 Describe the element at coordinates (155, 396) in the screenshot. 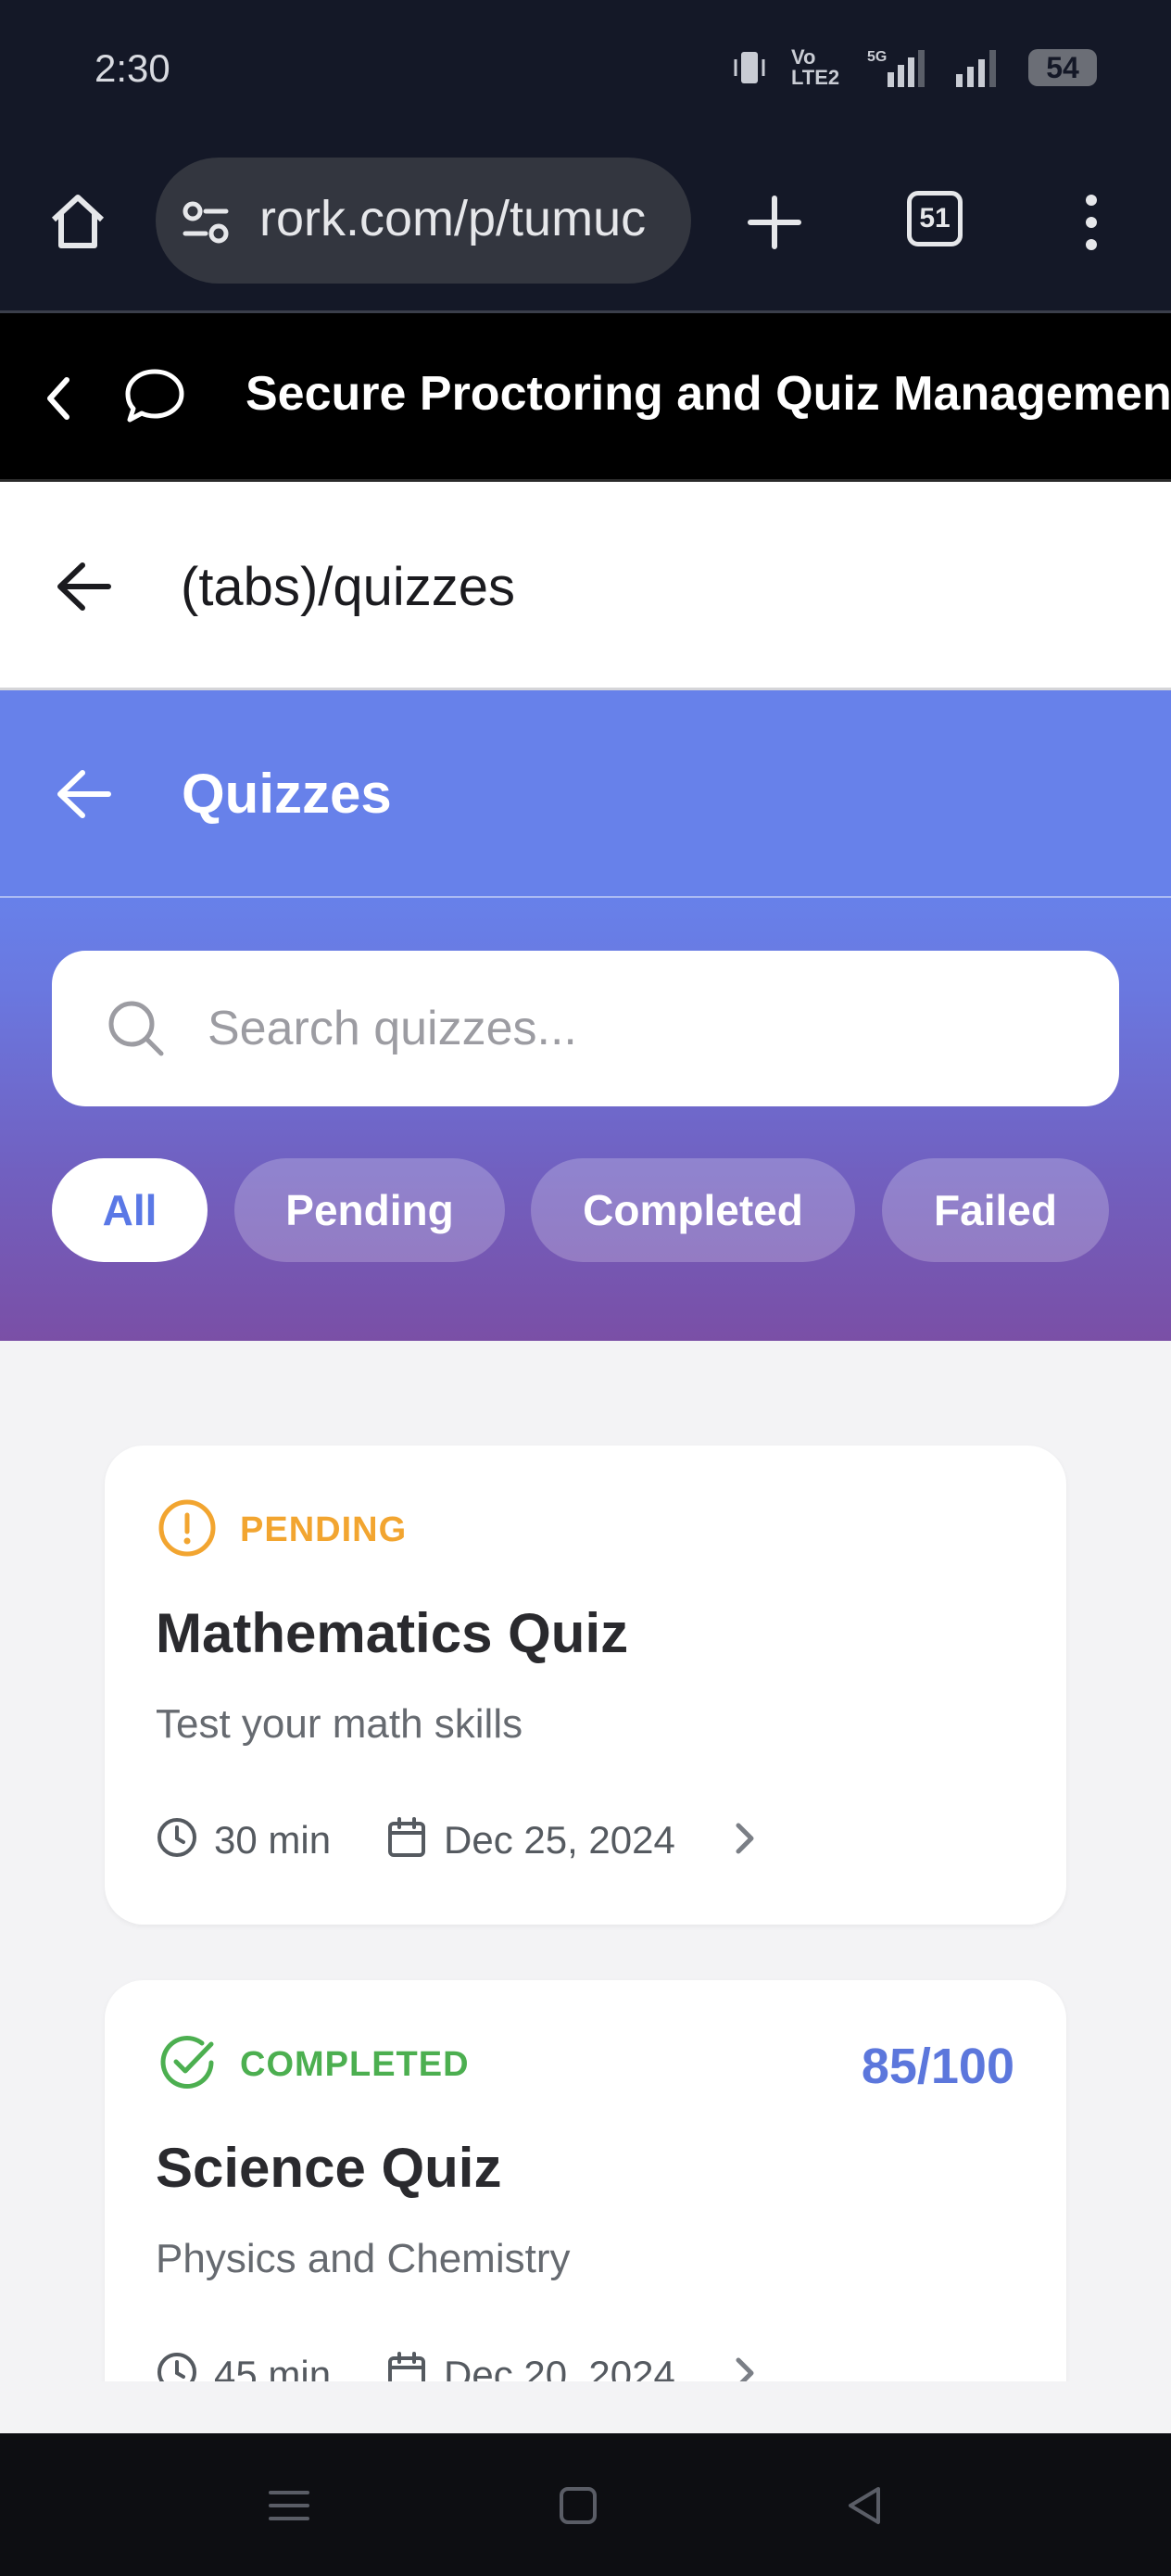

I see `chat-bubble-icon` at that location.